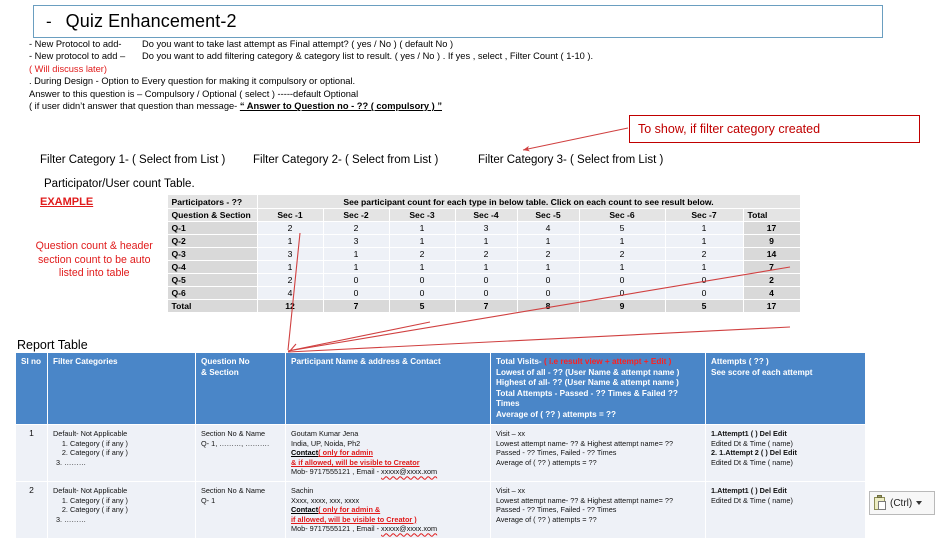 The width and height of the screenshot is (949, 539). What do you see at coordinates (388, 388) in the screenshot?
I see `report-col-participant: Participant Name & address & Contact` at bounding box center [388, 388].